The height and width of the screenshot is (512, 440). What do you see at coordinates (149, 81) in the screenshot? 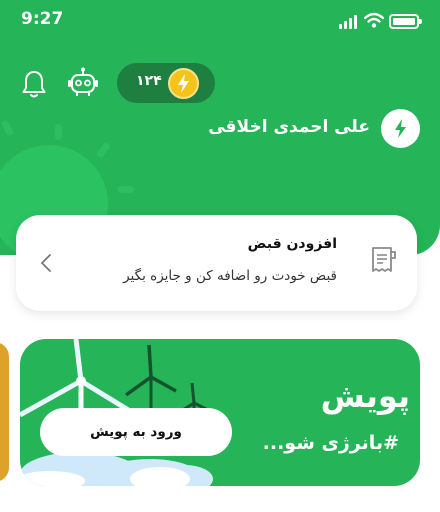
I see `points-value: ۱۲۴` at bounding box center [149, 81].